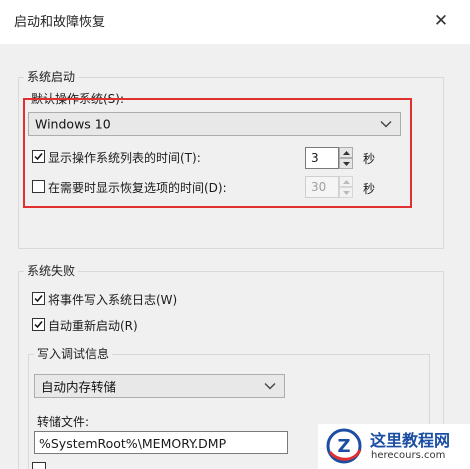 The height and width of the screenshot is (469, 470). Describe the element at coordinates (73, 353) in the screenshot. I see `debug-info-legend: 写入调试信息` at that location.